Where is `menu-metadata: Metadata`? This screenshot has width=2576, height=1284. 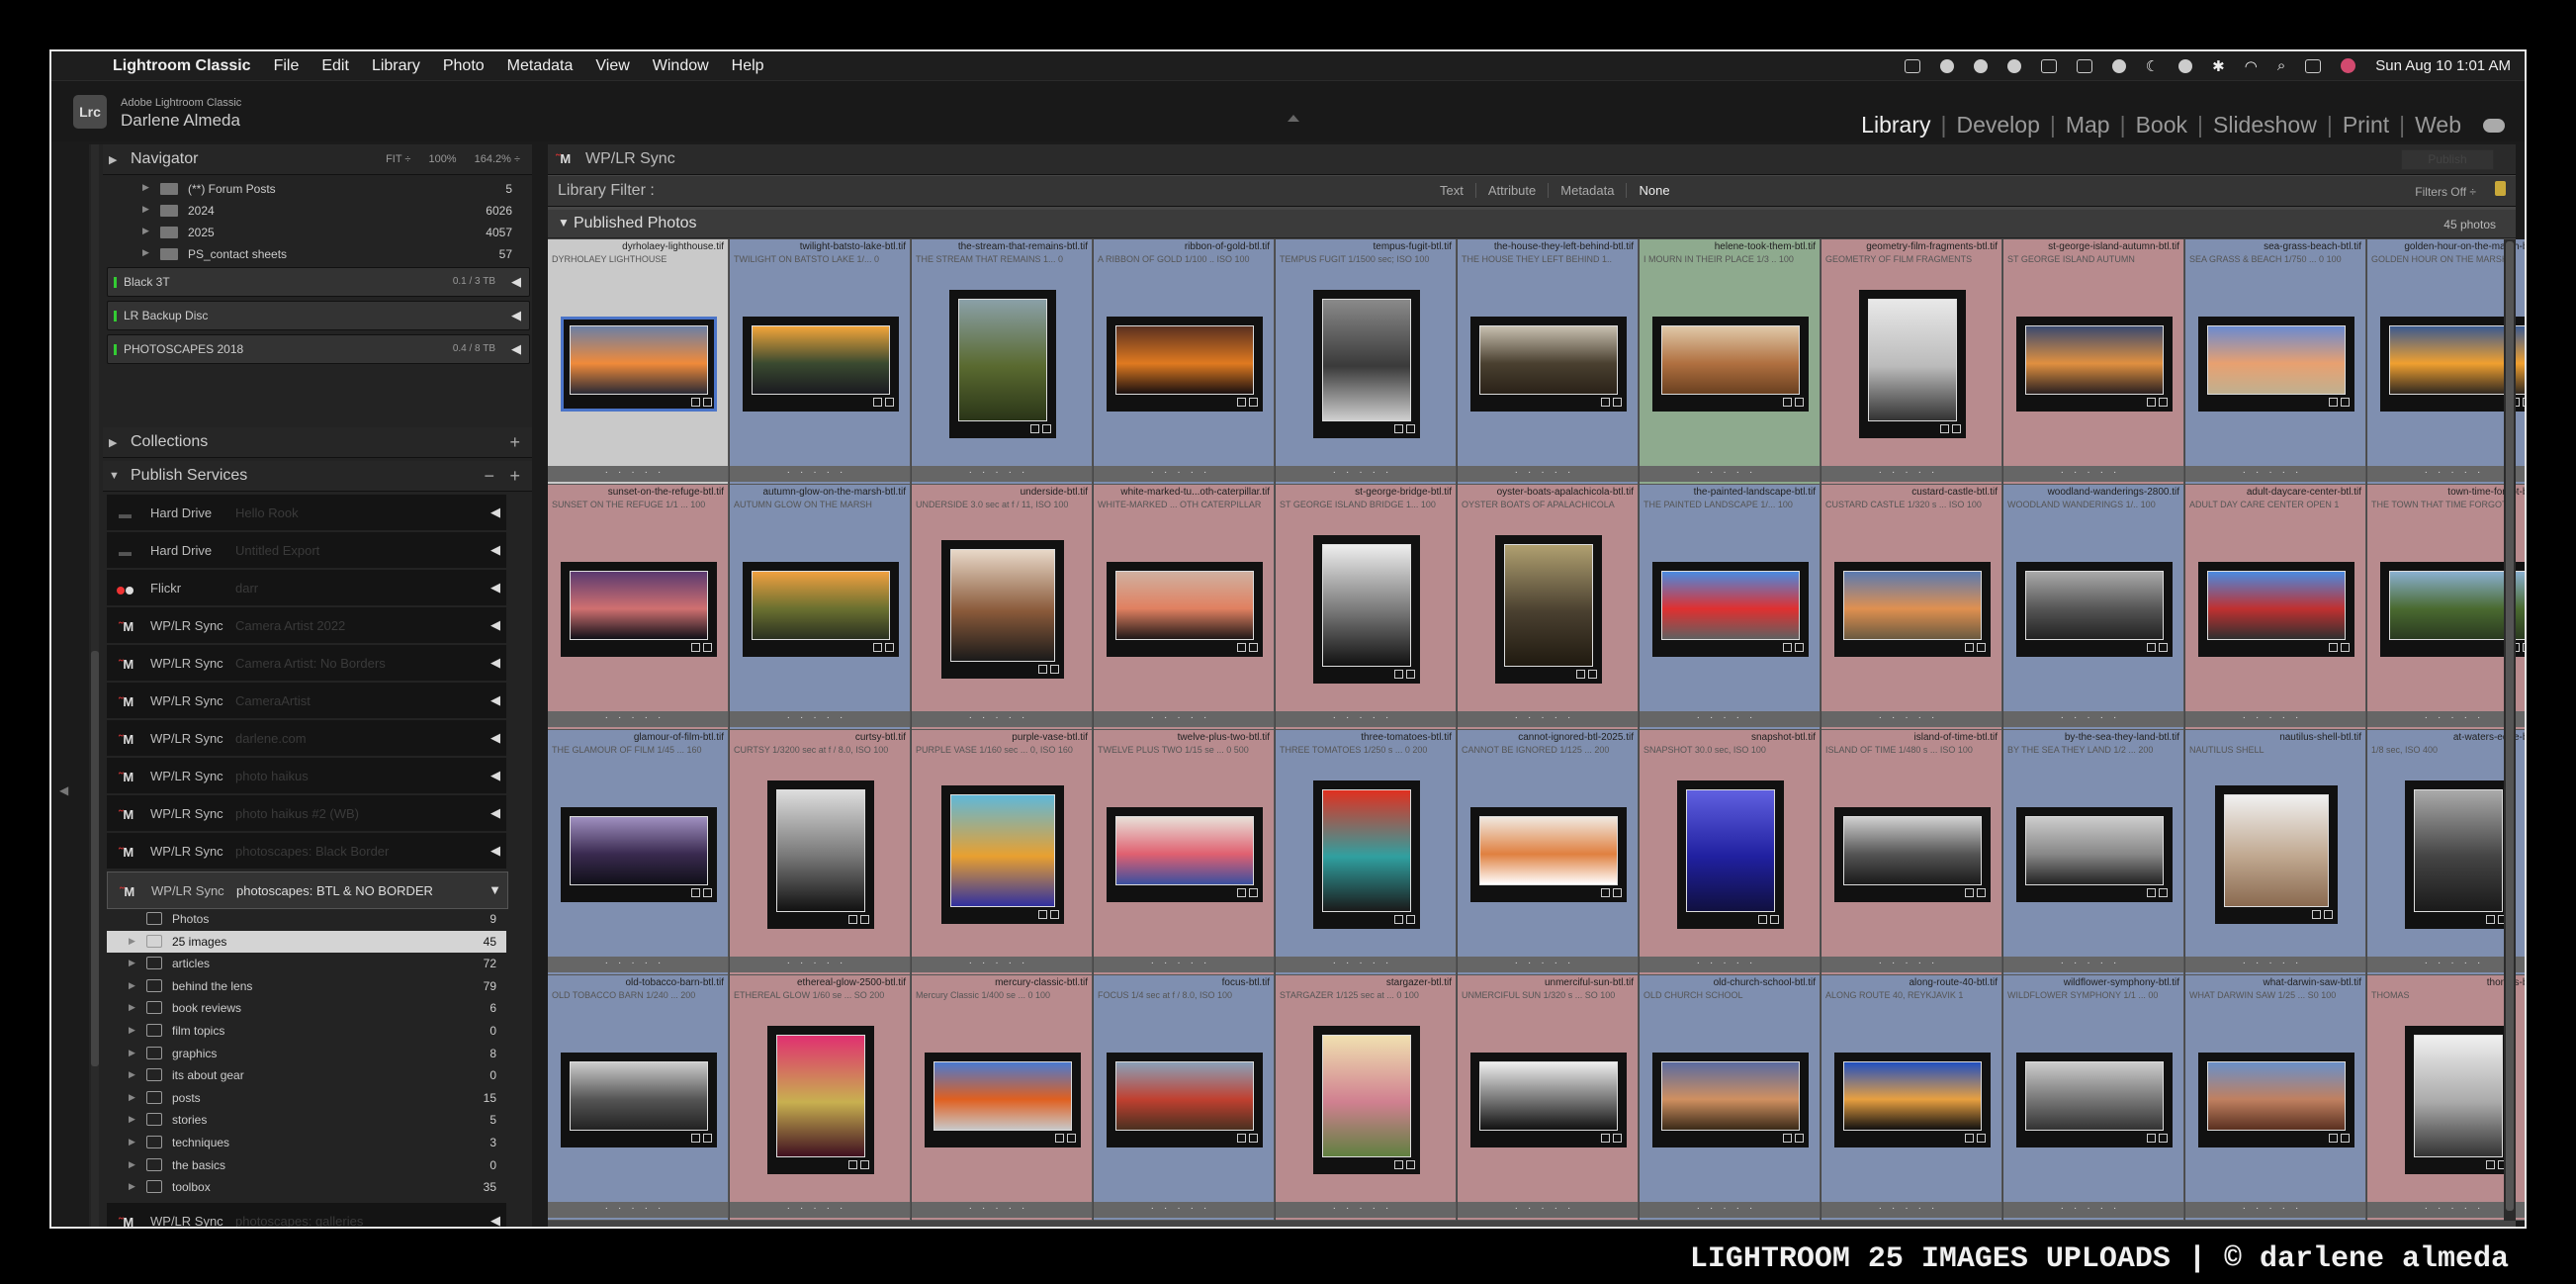 menu-metadata: Metadata is located at coordinates (540, 66).